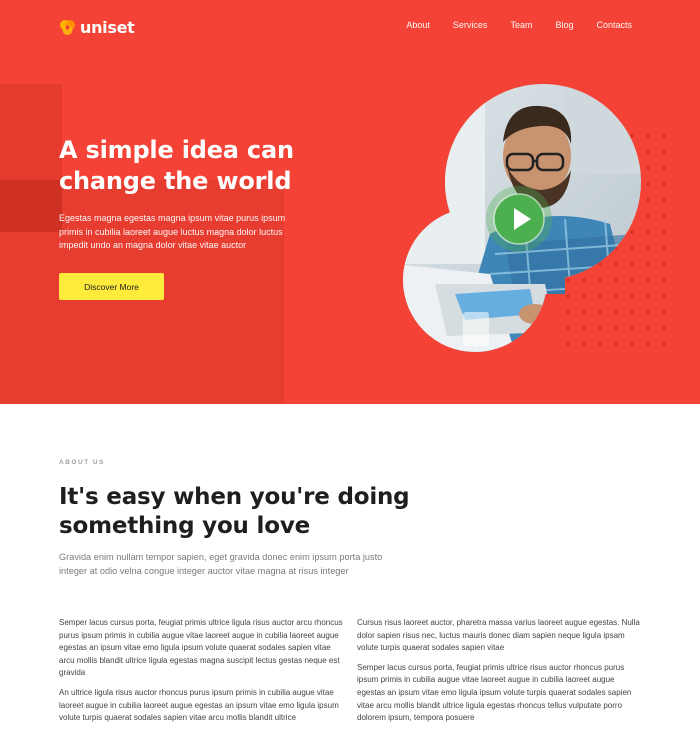 The width and height of the screenshot is (700, 730). Describe the element at coordinates (31, 206) in the screenshot. I see `hero-shade-block` at that location.